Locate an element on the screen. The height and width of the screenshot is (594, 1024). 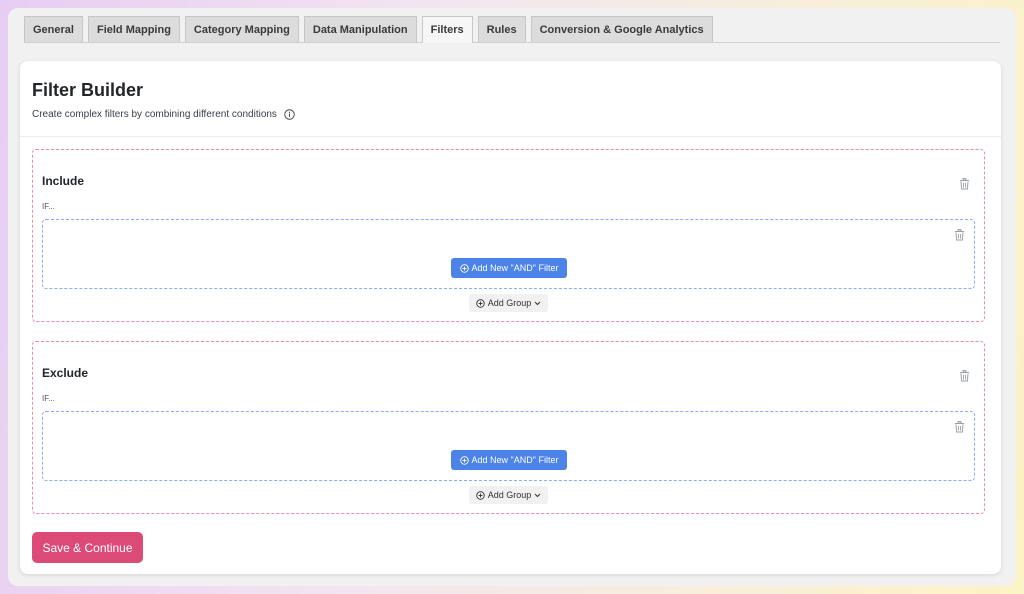
delete-include-group-trash-icon is located at coordinates (959, 235).